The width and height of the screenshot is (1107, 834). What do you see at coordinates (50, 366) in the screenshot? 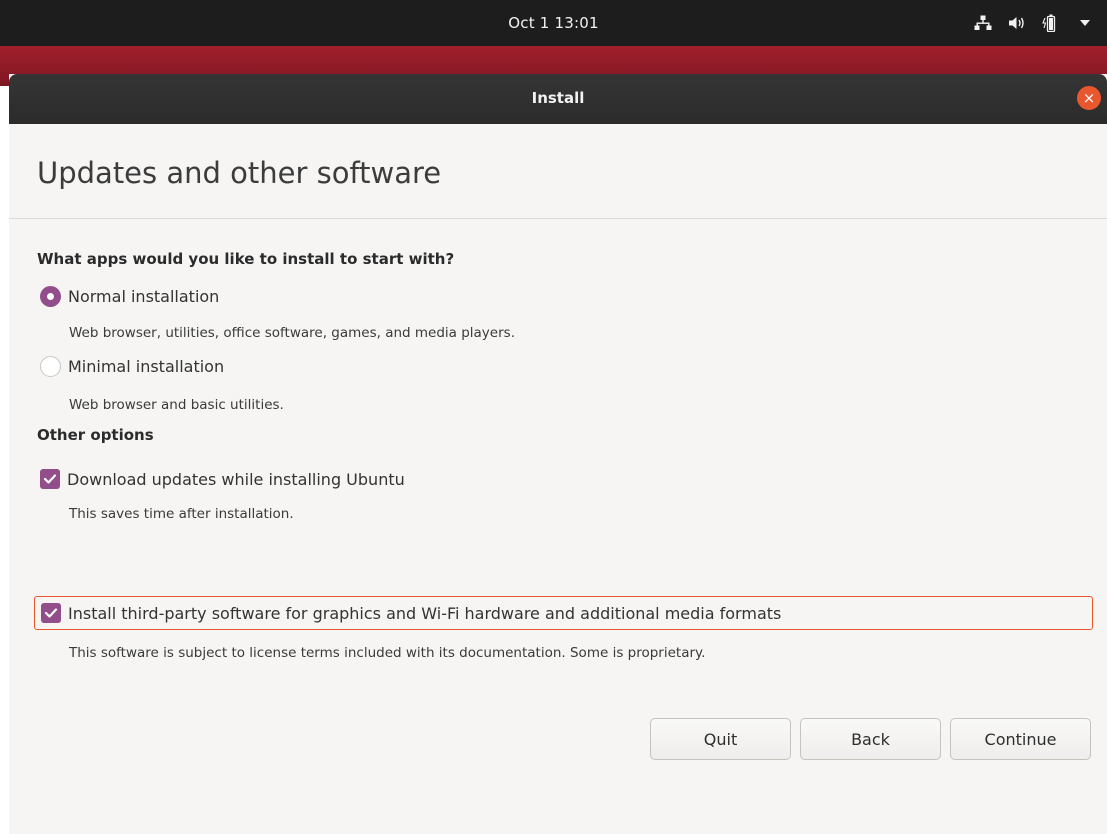
I see `radio-unselected-icon` at bounding box center [50, 366].